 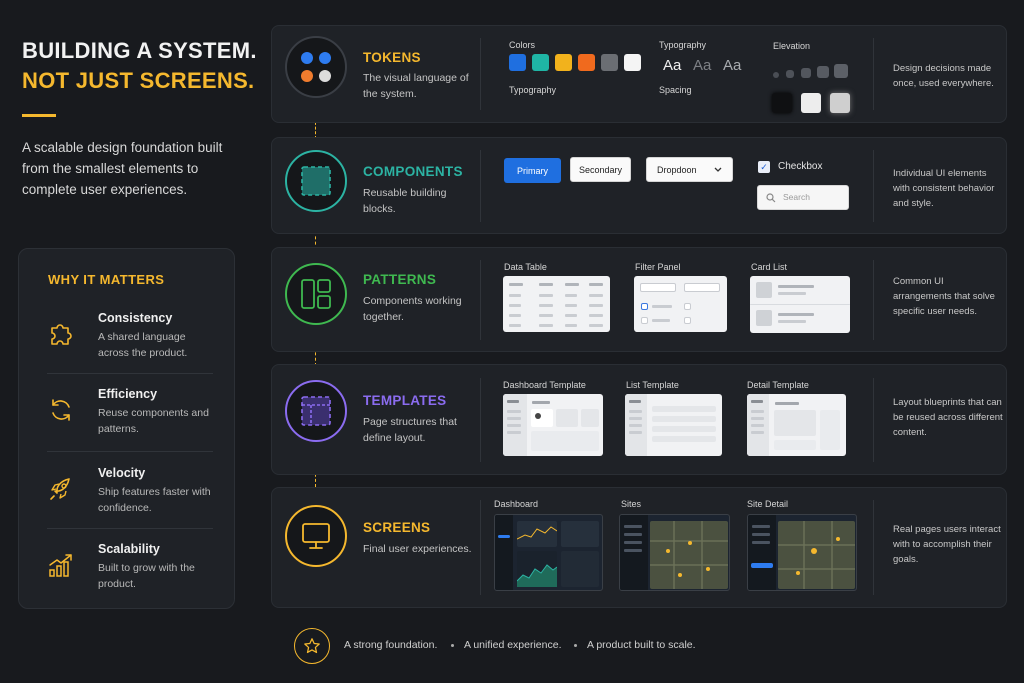 What do you see at coordinates (405, 400) in the screenshot?
I see `stage-title-templates: TEMPLATES` at bounding box center [405, 400].